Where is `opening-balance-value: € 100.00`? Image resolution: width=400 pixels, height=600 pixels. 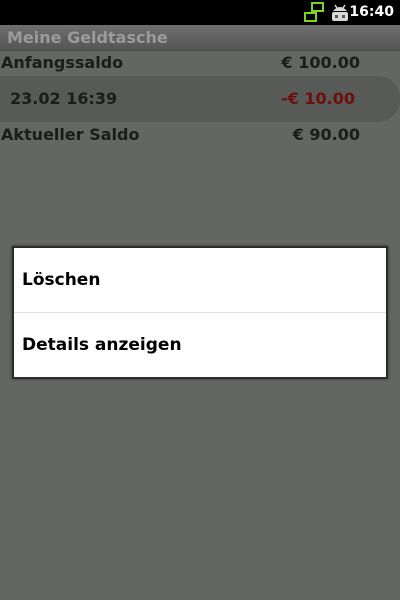
opening-balance-value: € 100.00 is located at coordinates (320, 62).